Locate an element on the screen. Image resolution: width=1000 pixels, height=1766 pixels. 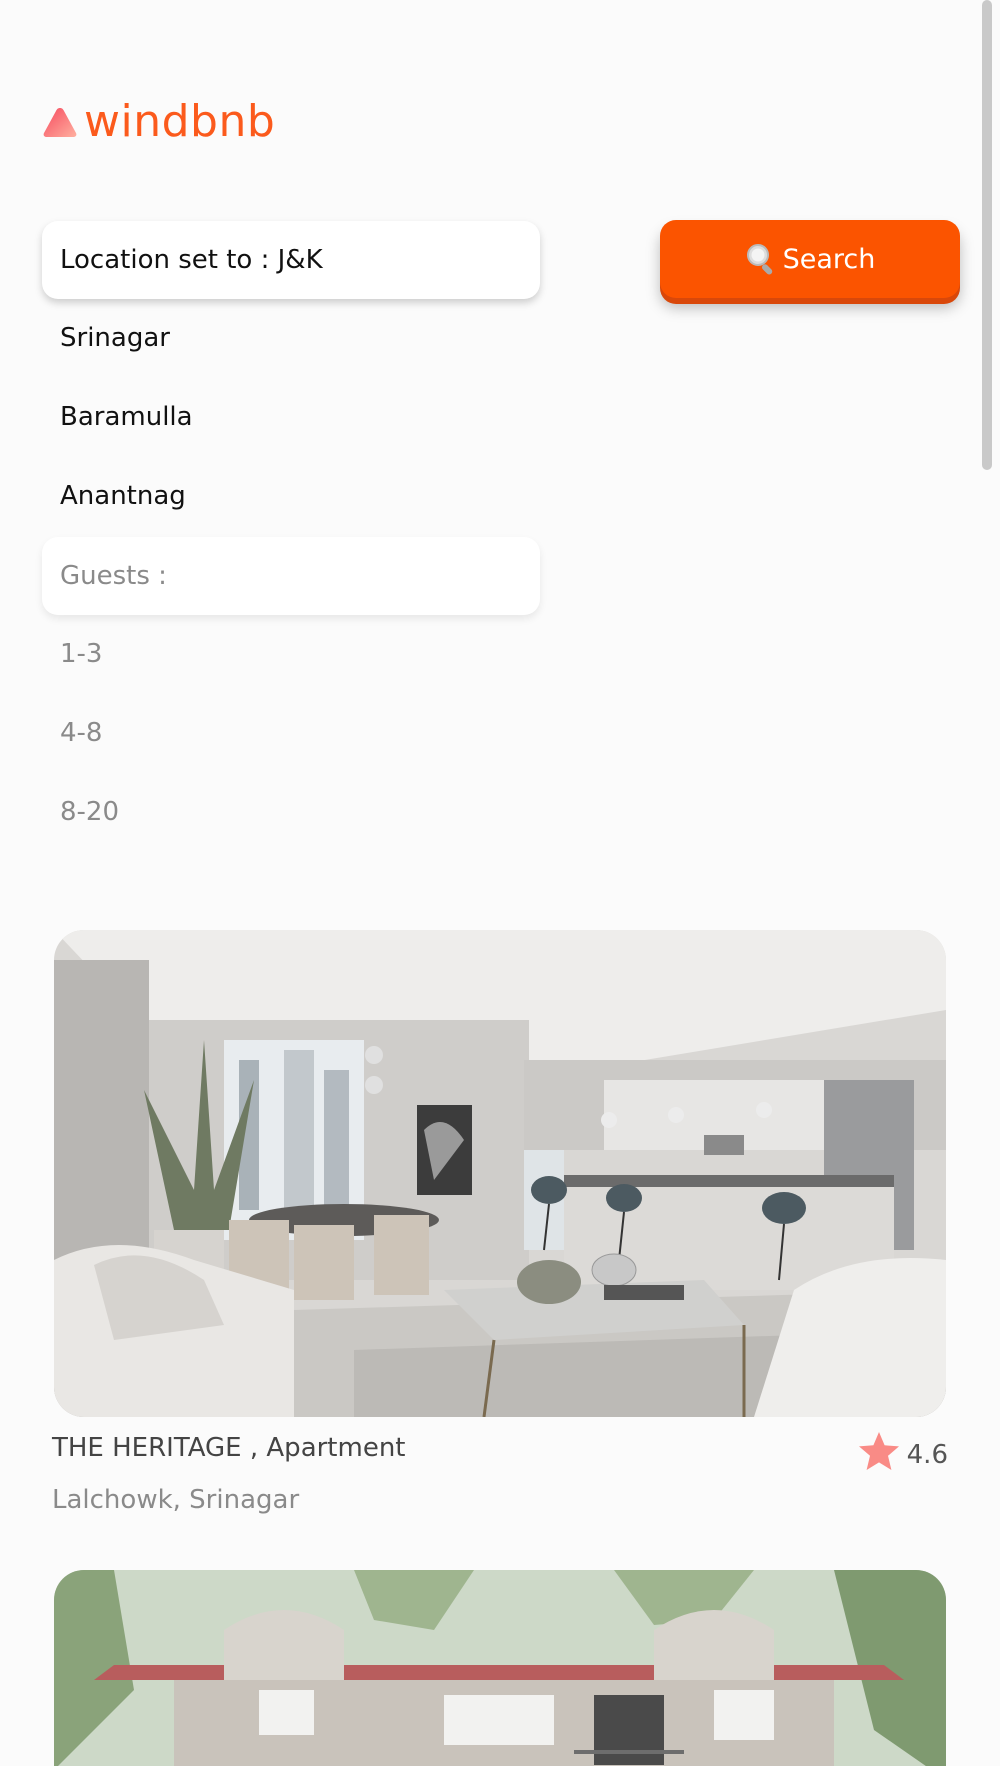
search-button: Search is located at coordinates (810, 259).